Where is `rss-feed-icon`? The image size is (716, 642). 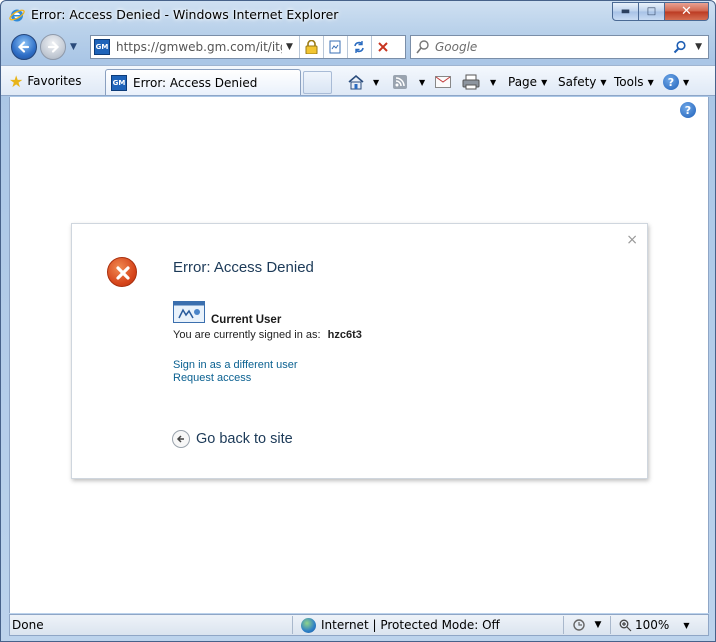
rss-feed-icon is located at coordinates (400, 82).